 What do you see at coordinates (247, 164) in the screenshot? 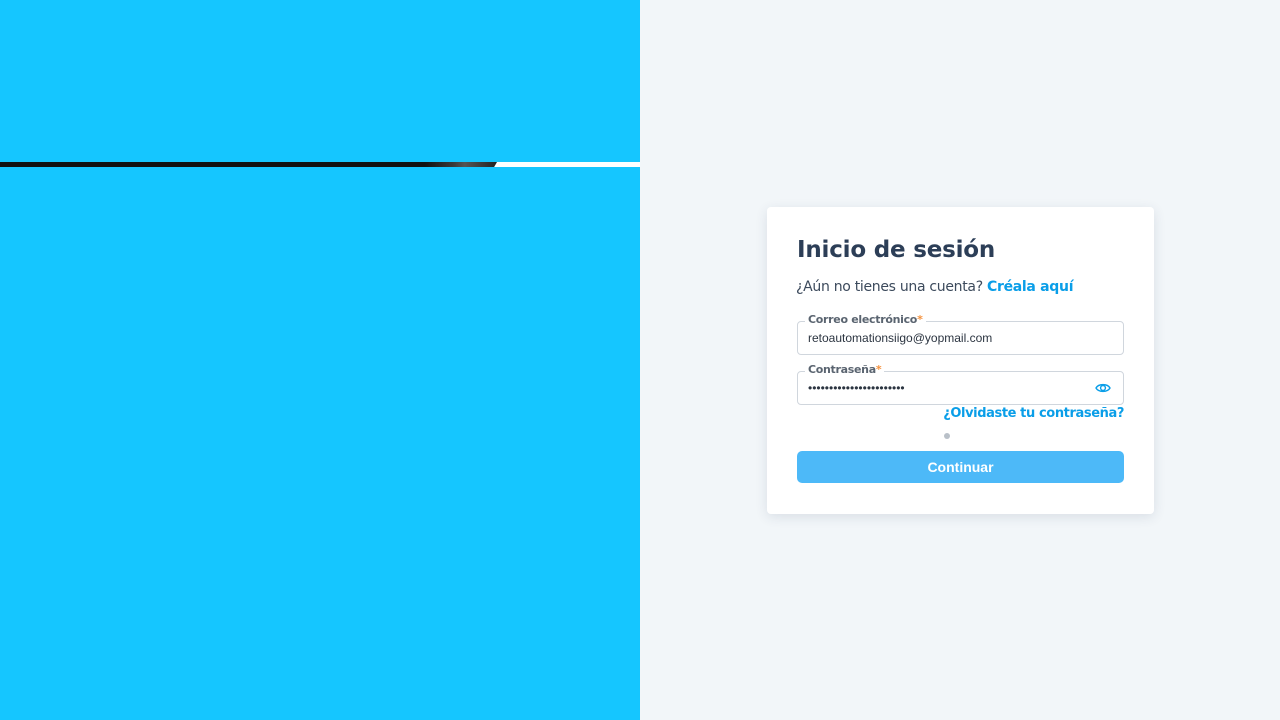
I see `hero-image-fragment` at bounding box center [247, 164].